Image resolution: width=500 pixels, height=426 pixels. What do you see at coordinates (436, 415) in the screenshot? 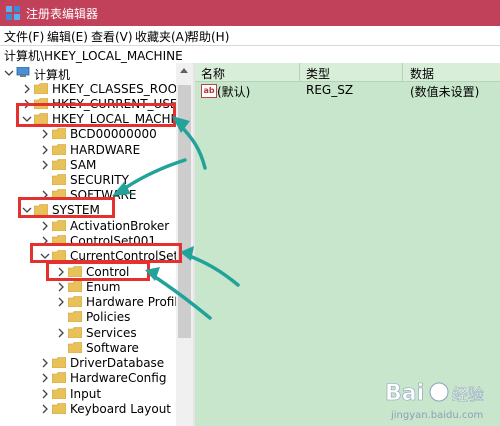
I see `svg-text: jingyan.baidu.com` at bounding box center [436, 415].